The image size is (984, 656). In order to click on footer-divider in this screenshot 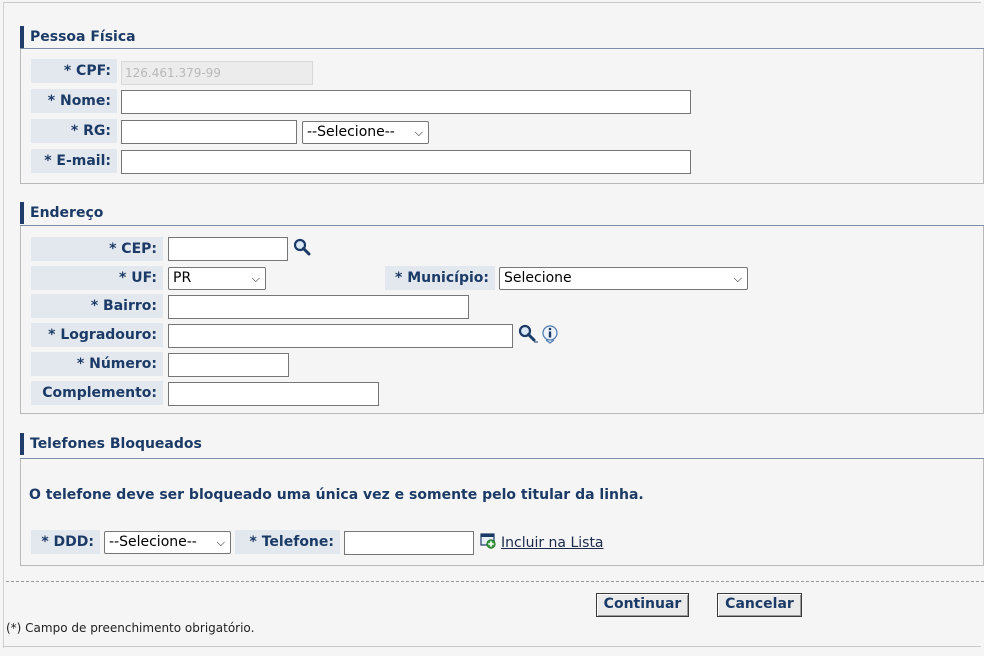, I will do `click(495, 581)`.